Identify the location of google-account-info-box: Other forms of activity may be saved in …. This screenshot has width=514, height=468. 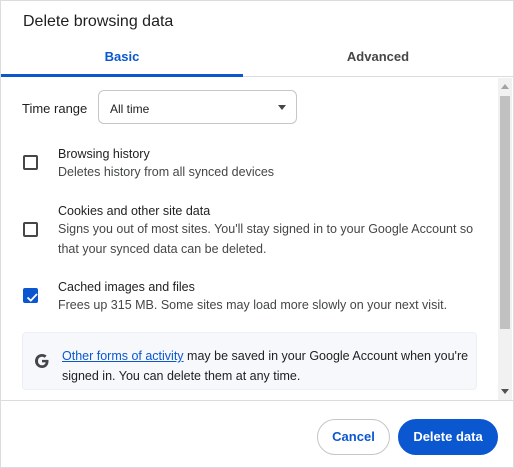
(249, 361).